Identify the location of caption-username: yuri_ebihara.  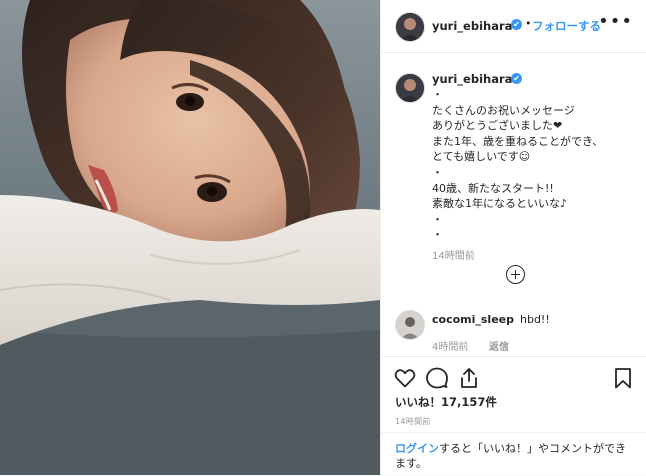
(472, 79).